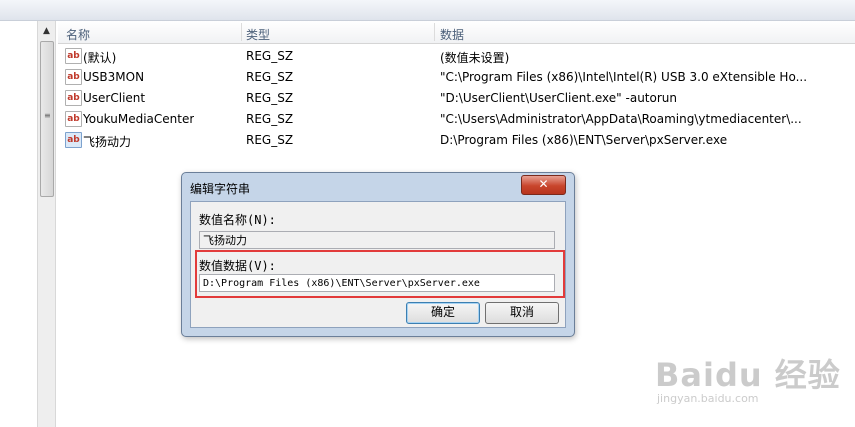 This screenshot has height=427, width=855. Describe the element at coordinates (47, 115) in the screenshot. I see `grip-icon: ≡` at that location.